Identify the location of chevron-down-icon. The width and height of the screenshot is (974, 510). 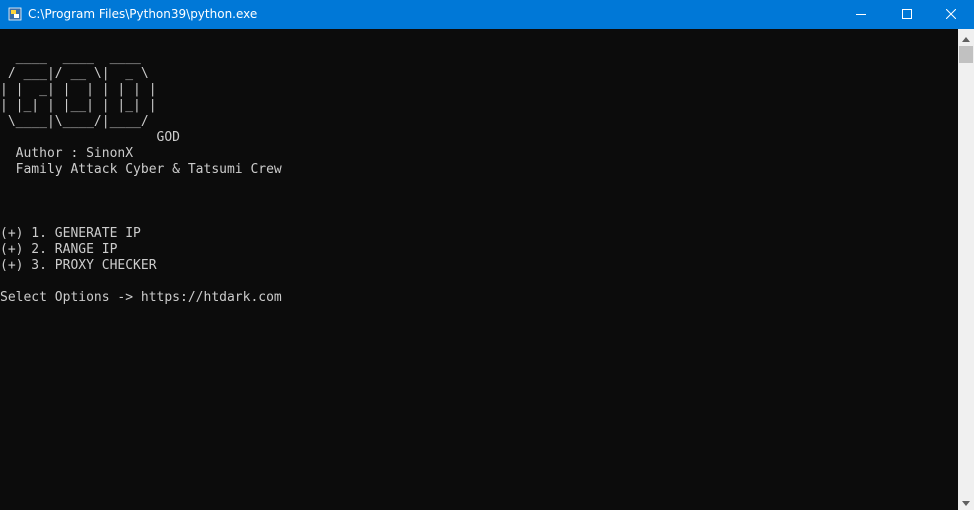
(966, 501).